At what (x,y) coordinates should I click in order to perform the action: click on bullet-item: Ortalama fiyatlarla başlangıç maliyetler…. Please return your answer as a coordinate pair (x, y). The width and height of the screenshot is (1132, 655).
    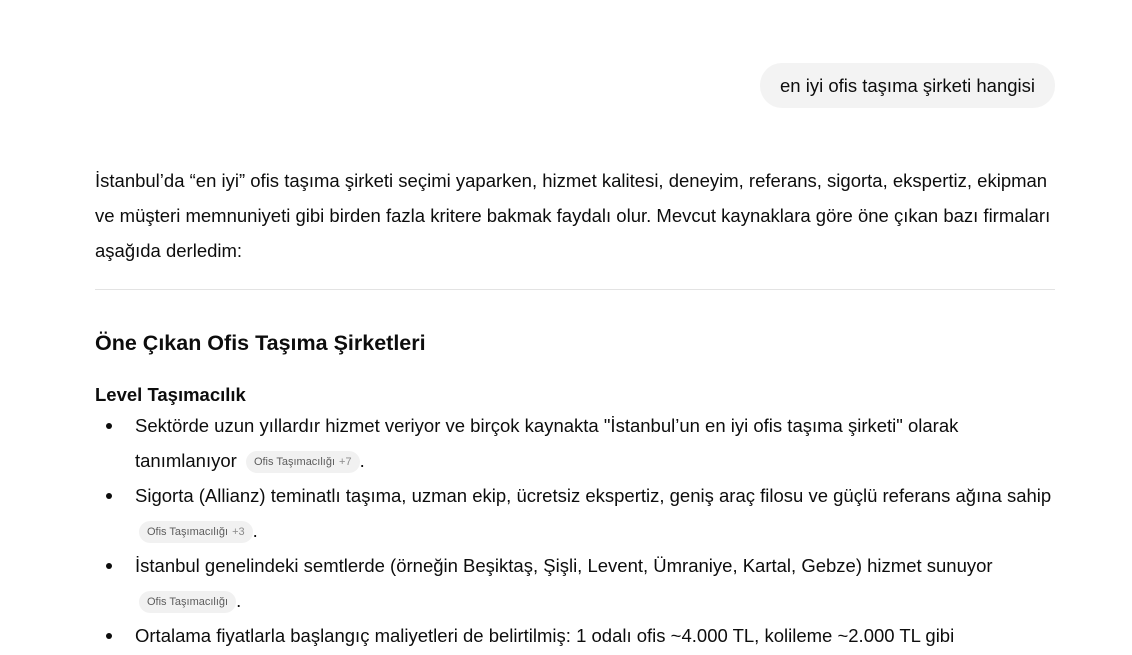
    Looking at the image, I should click on (575, 635).